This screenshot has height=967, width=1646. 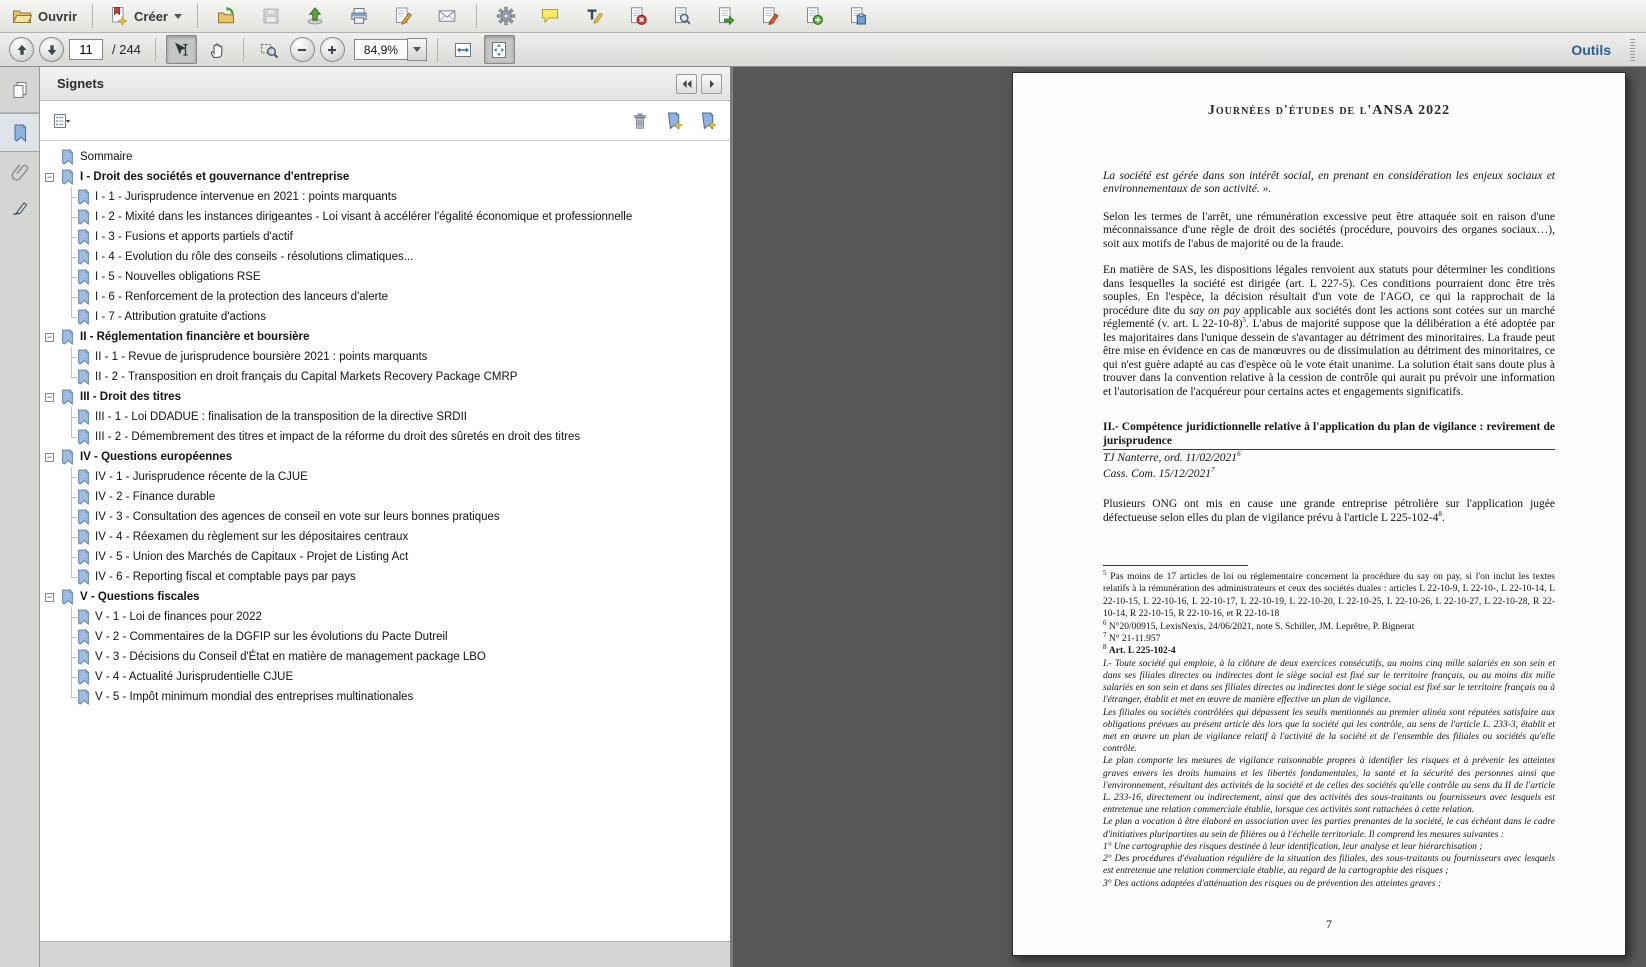 What do you see at coordinates (21, 49) in the screenshot?
I see `previous-page-button` at bounding box center [21, 49].